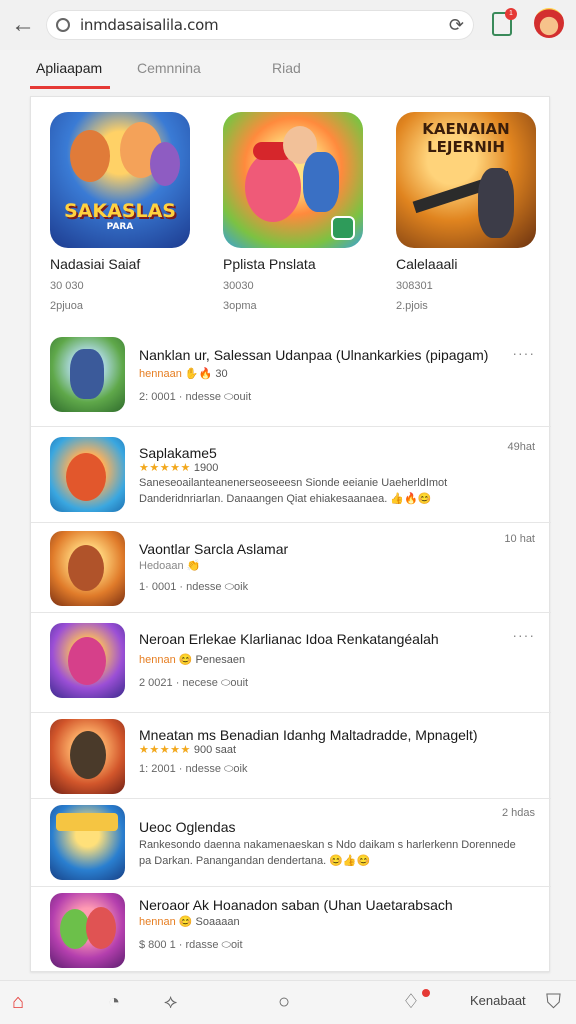 This screenshot has width=576, height=1024. I want to click on browser-toolbar: ← inmdasaisalila.com ⟳ 1, so click(288, 25).